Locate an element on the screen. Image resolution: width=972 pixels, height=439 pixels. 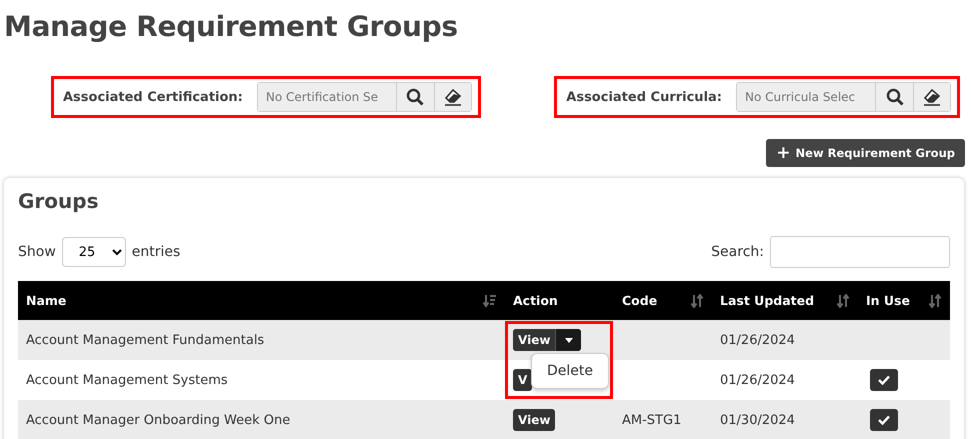
caret-icon is located at coordinates (568, 340).